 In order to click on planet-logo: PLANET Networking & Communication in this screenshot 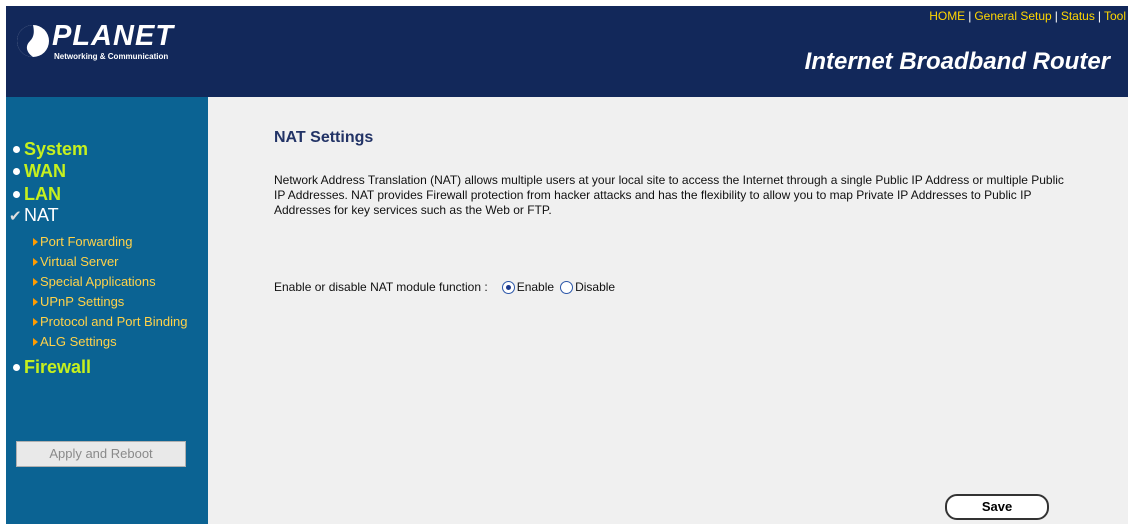, I will do `click(104, 43)`.